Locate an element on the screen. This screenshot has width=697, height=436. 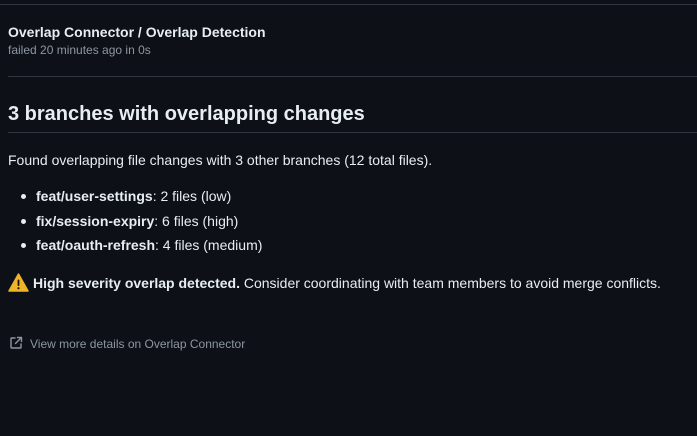
branch-name: feat/oauth-refresh is located at coordinates (96, 245).